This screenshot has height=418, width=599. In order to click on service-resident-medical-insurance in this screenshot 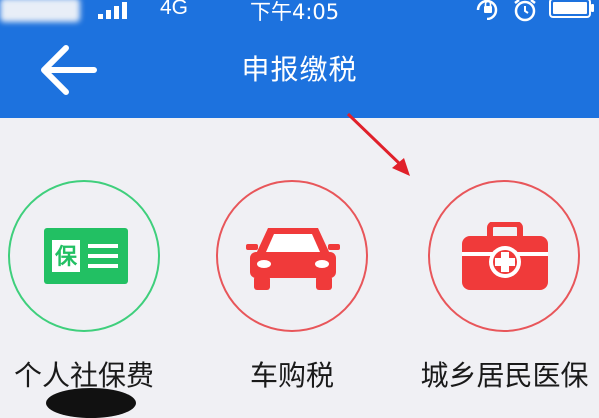, I will do `click(504, 256)`.